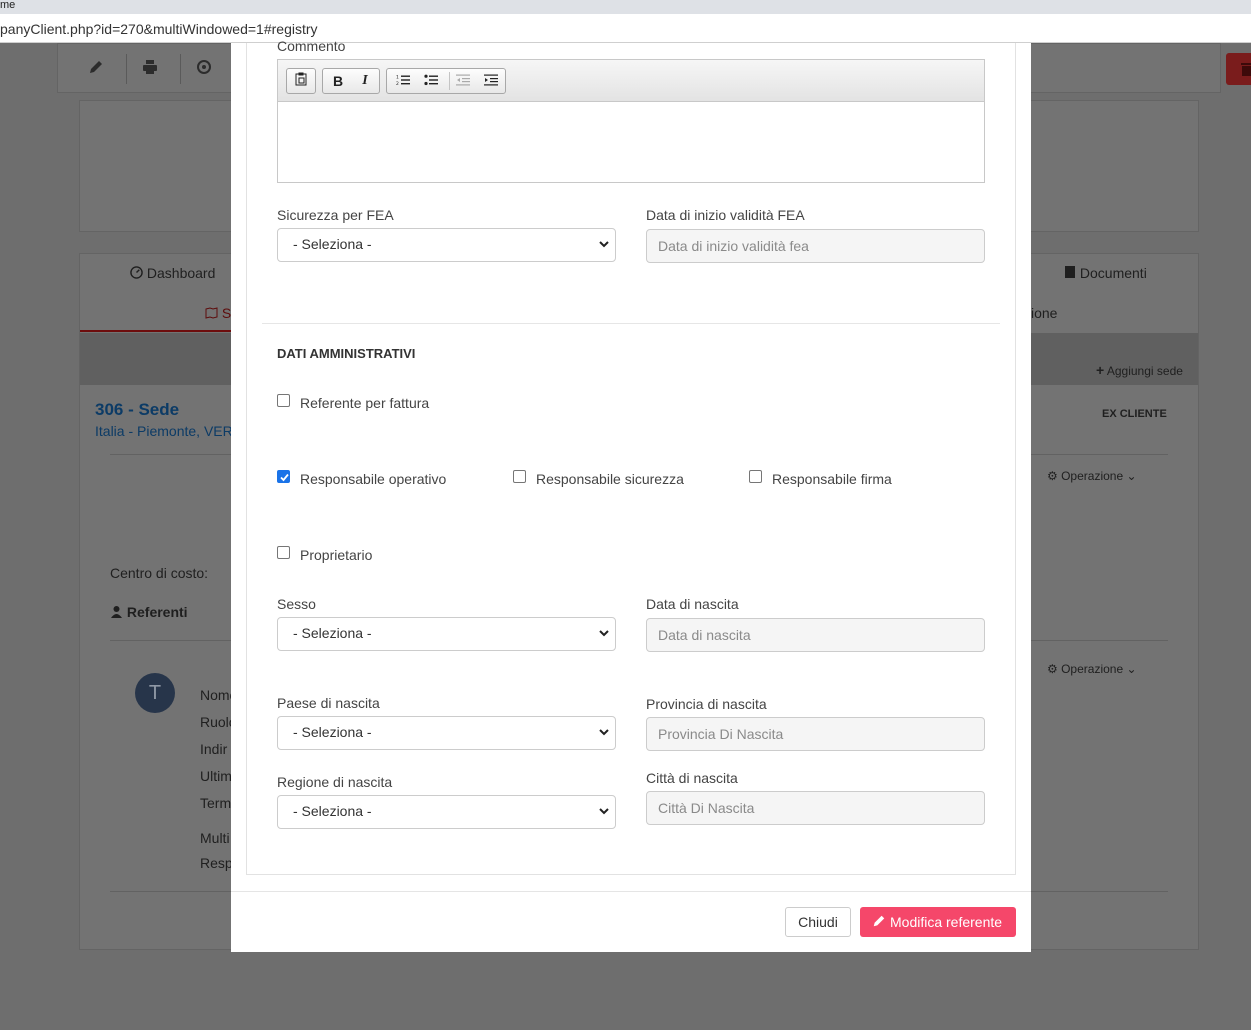  Describe the element at coordinates (164, 431) in the screenshot. I see `bg-sede-address: Italia - Piemonte, VER` at that location.